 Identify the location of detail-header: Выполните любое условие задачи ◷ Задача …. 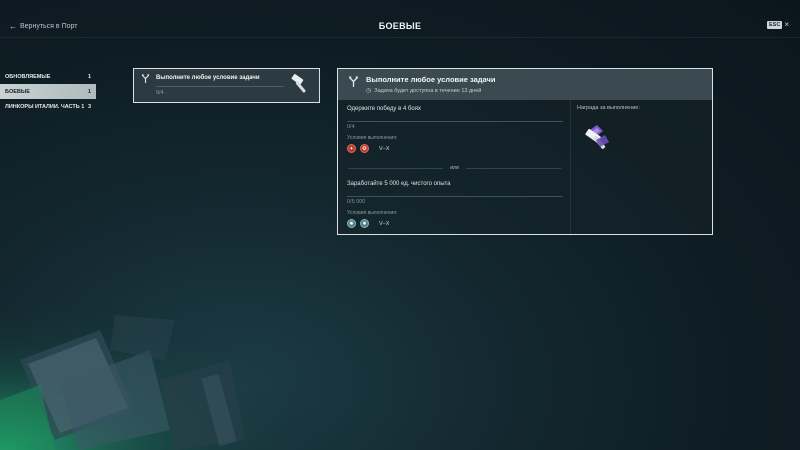
(525, 84).